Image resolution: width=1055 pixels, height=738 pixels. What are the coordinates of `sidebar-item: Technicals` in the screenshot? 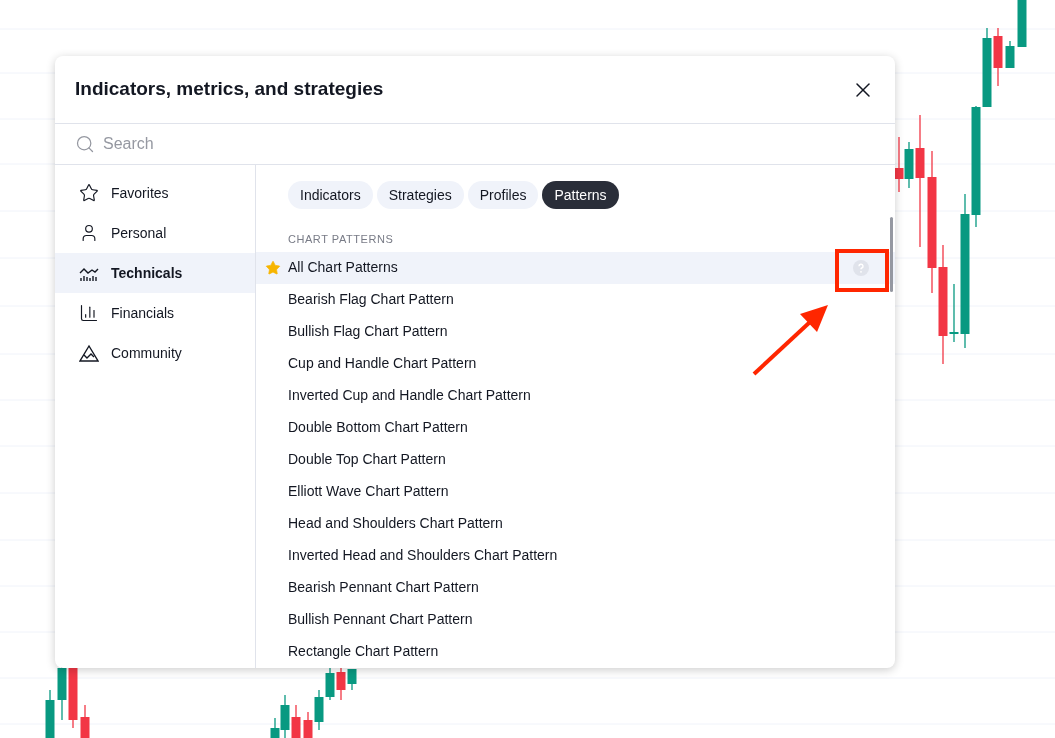 It's located at (155, 273).